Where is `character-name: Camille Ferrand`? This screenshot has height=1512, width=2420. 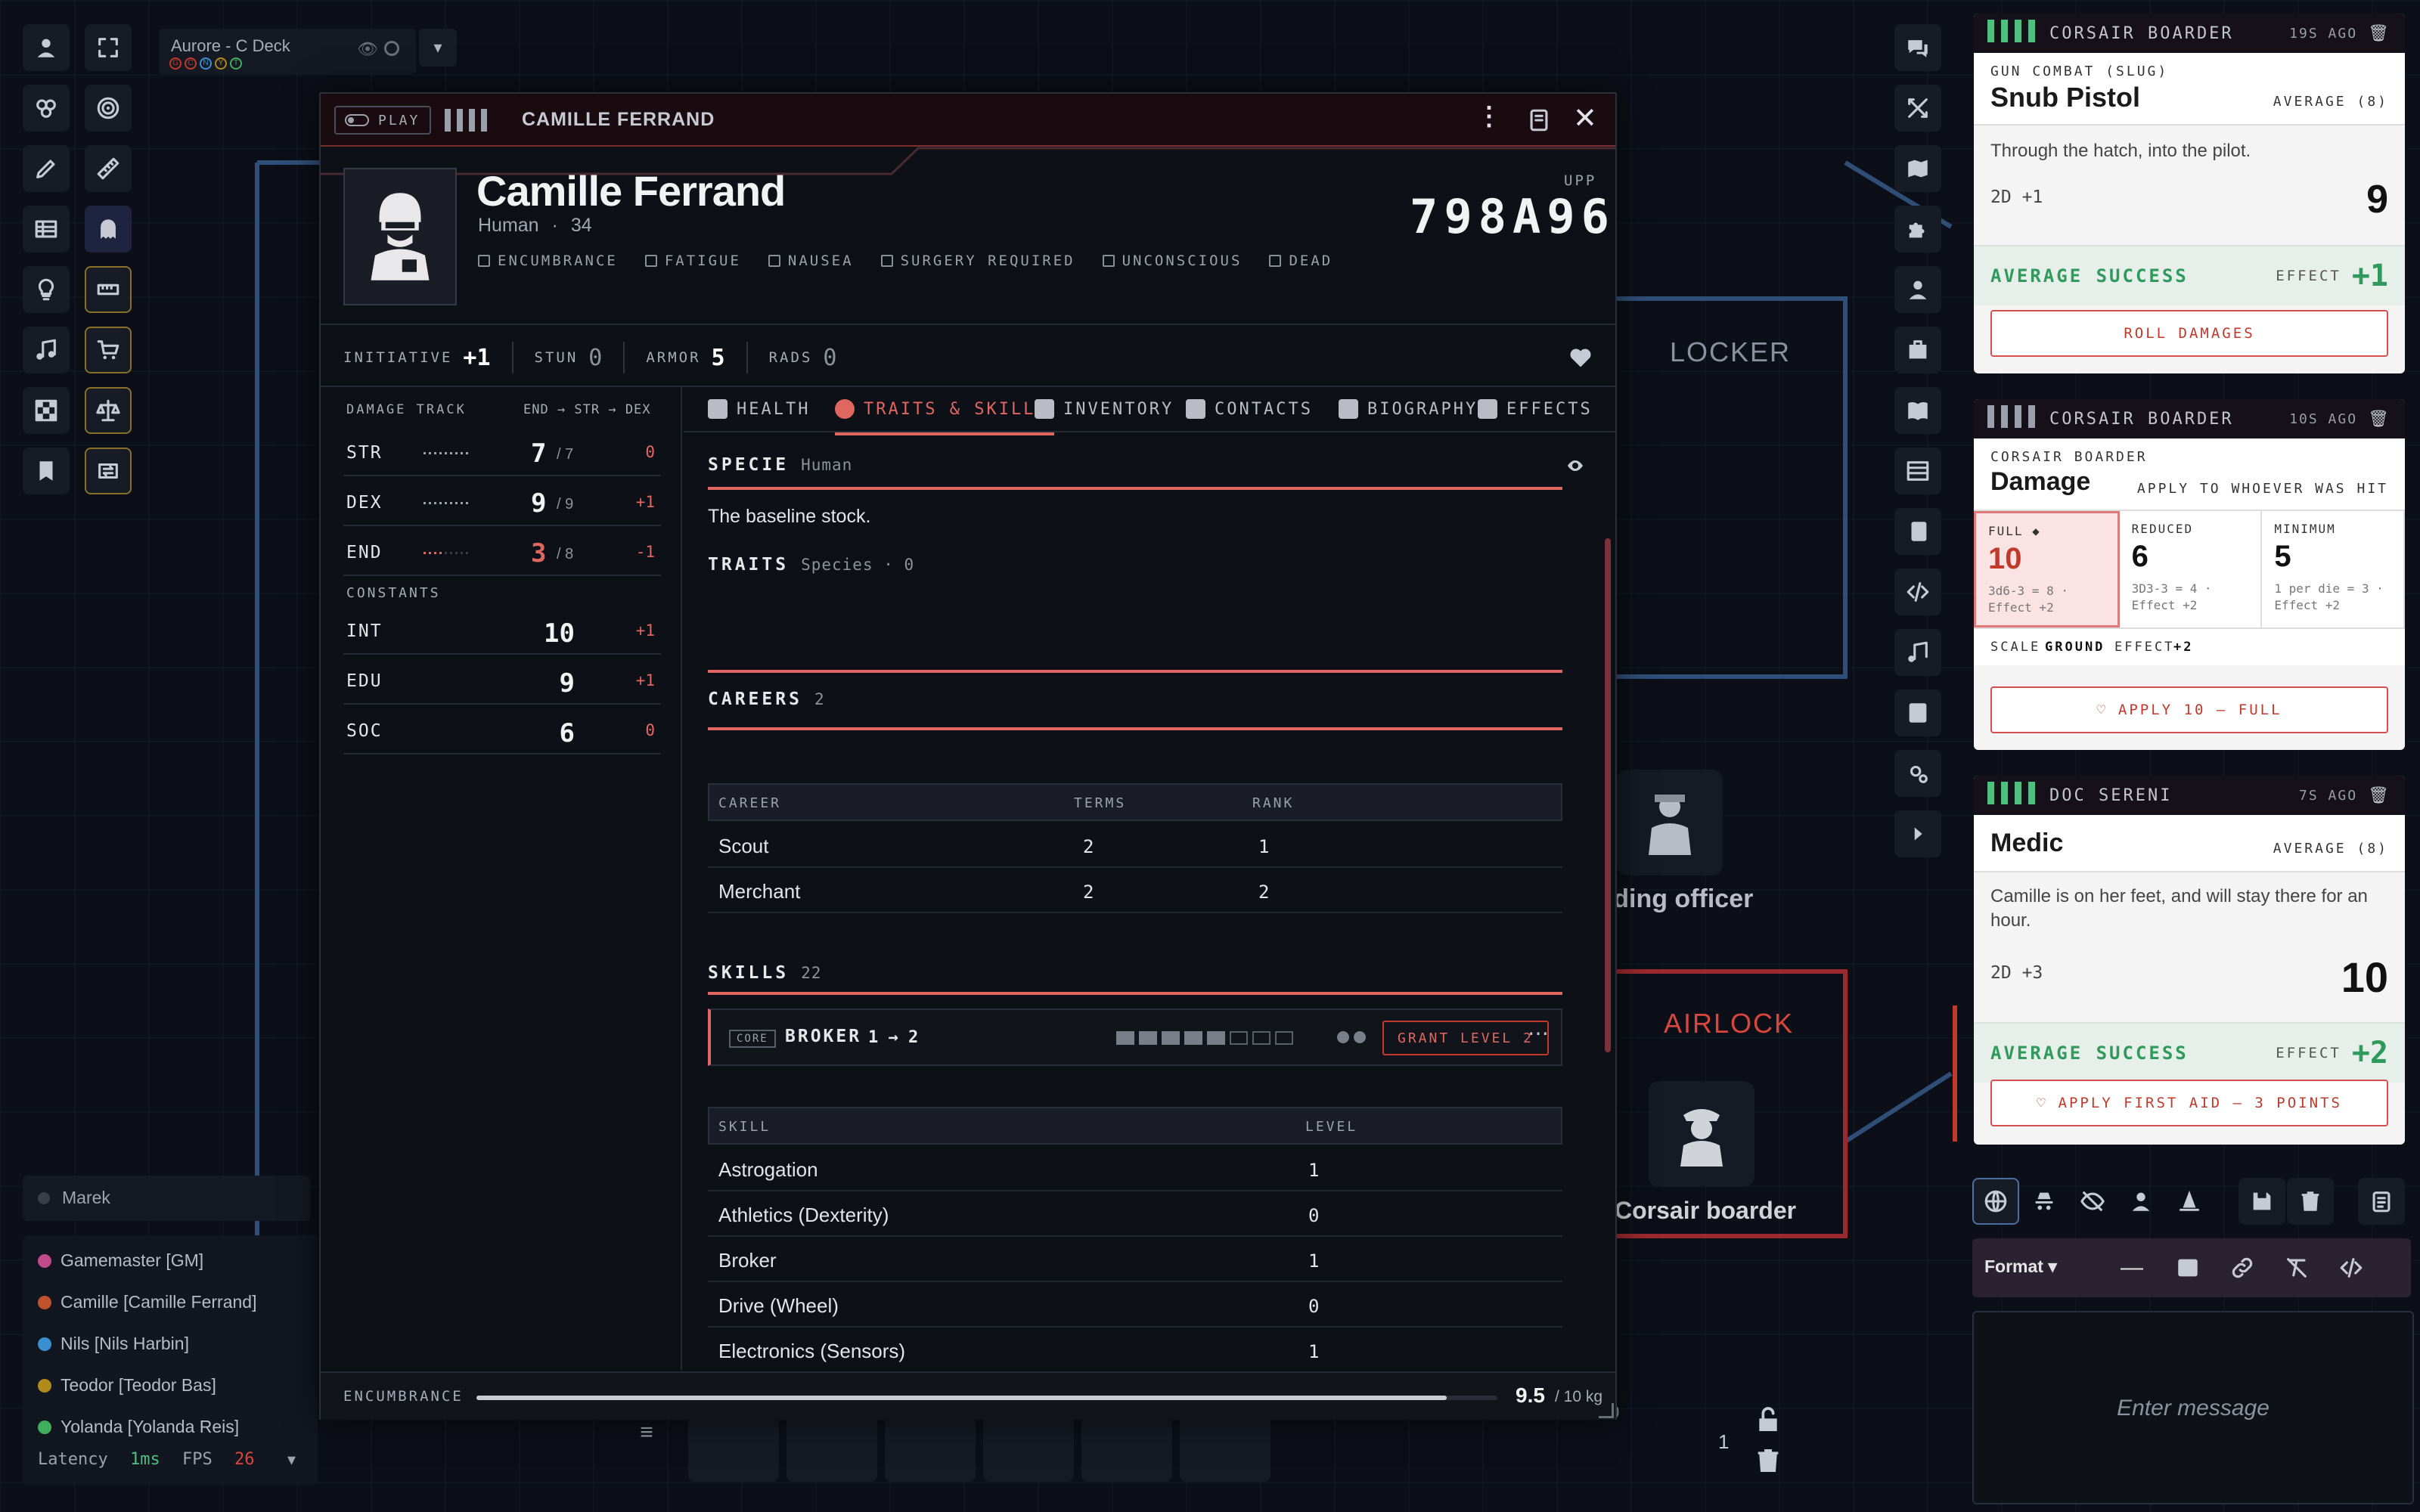
character-name: Camille Ferrand is located at coordinates (631, 190).